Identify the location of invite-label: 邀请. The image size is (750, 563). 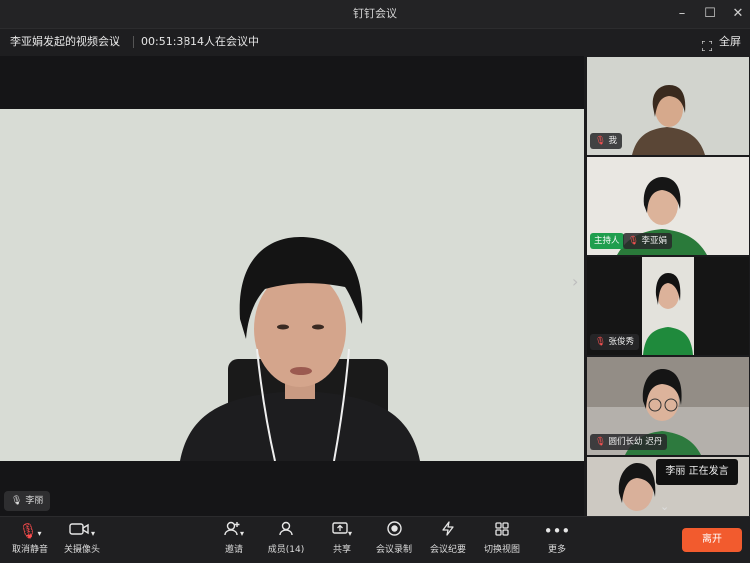
(233, 550).